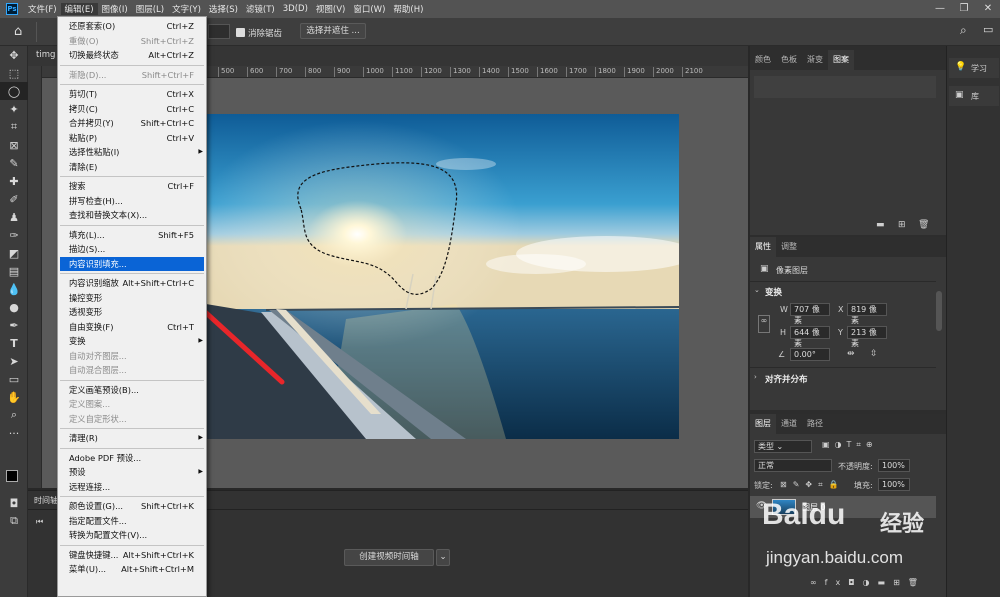 The image size is (1000, 597). What do you see at coordinates (14, 145) in the screenshot?
I see `frame-tool-icon: ⊠` at bounding box center [14, 145].